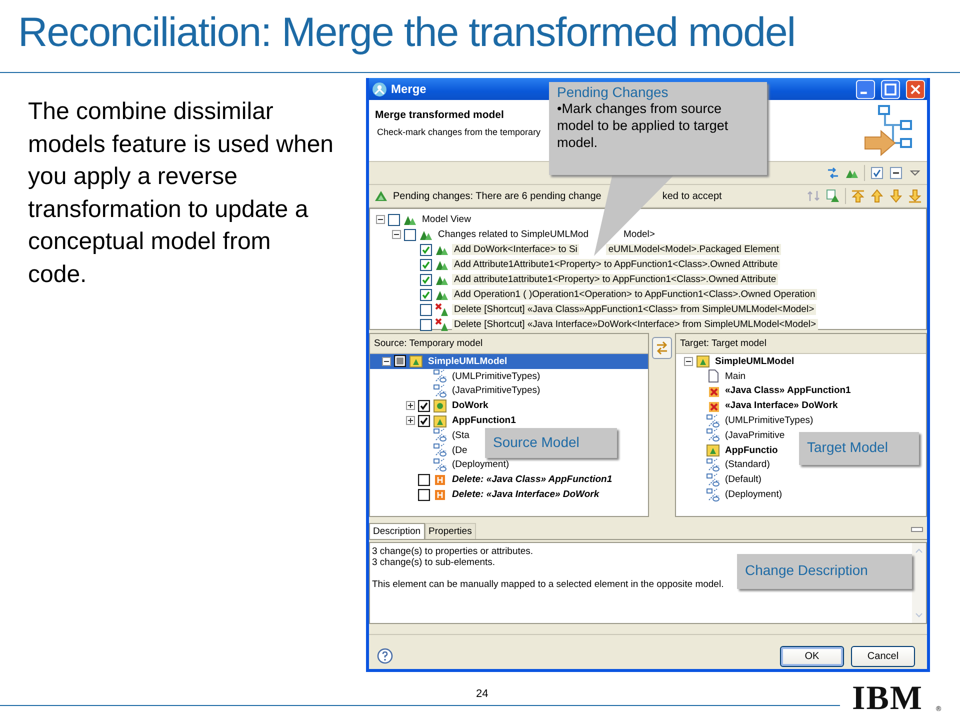  I want to click on tree-item: (JavaPrimitiveTypes), so click(496, 390).